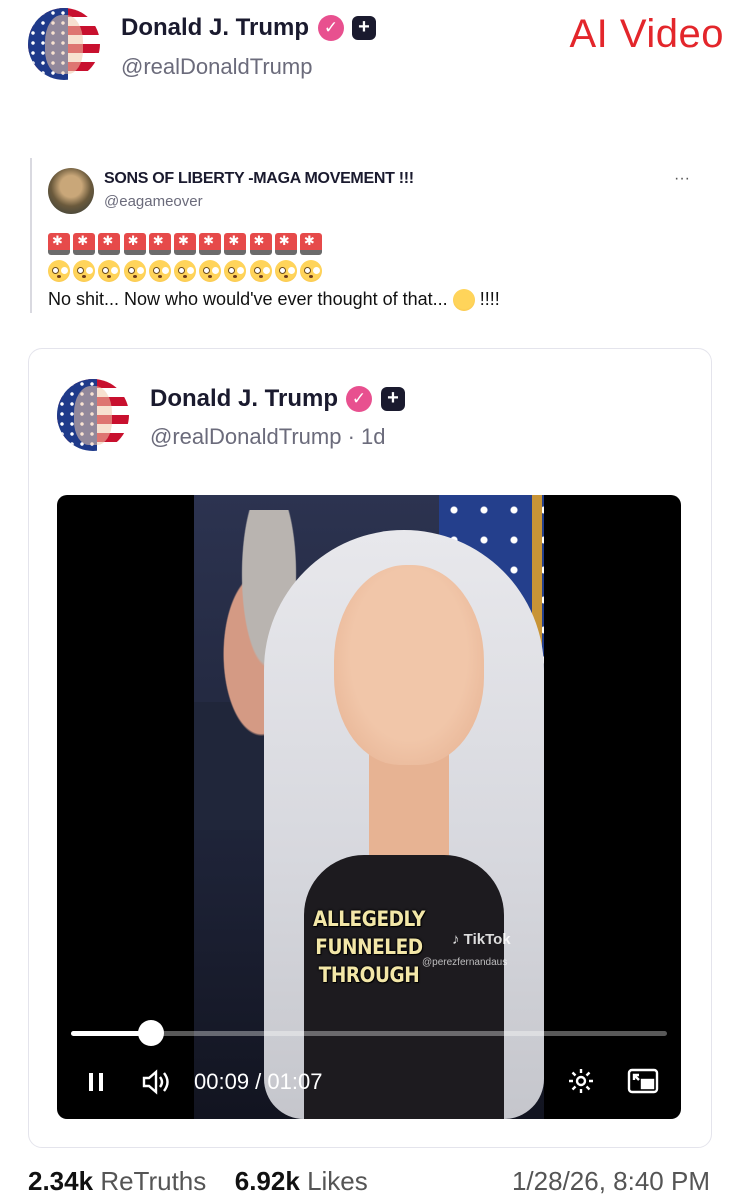 Image resolution: width=738 pixels, height=1200 pixels. I want to click on card-author-name: Donald J. Trump, so click(244, 399).